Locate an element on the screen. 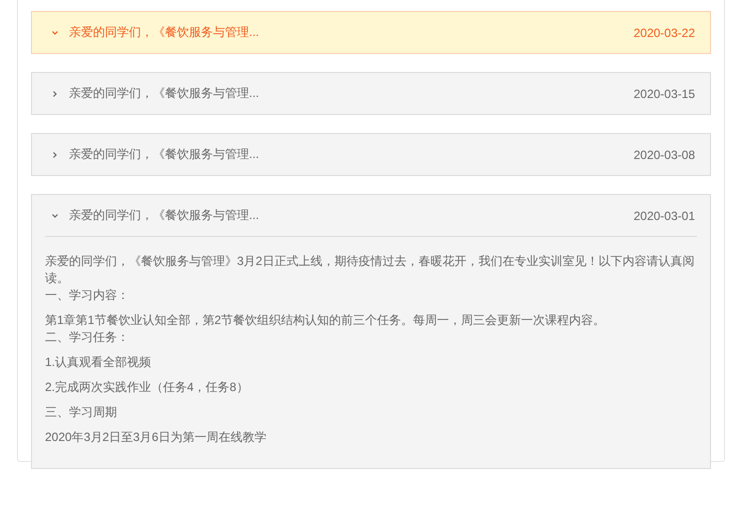 This screenshot has width=741, height=518. notice-header: 亲爱的同学们，《餐饮服务与管理... 2020-03-01 is located at coordinates (371, 215).